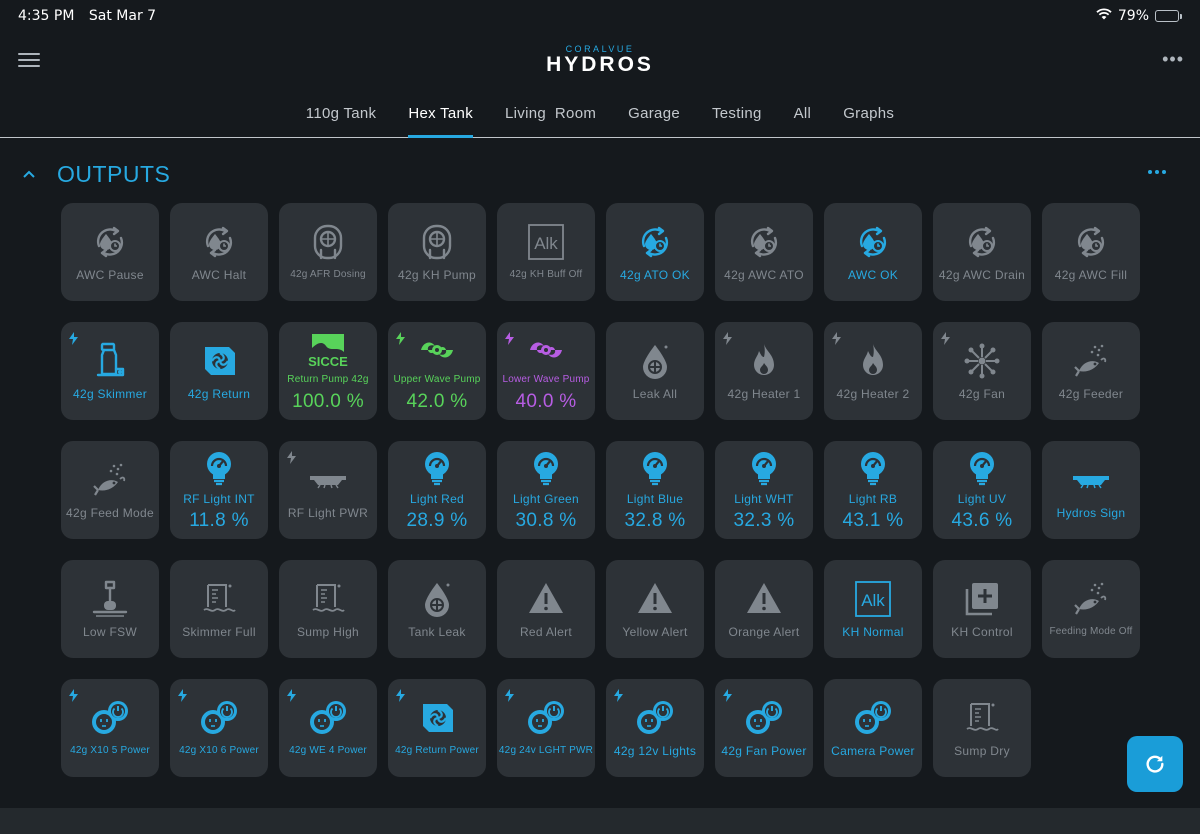  I want to click on output-tile: 42g Feeder, so click(1091, 371).